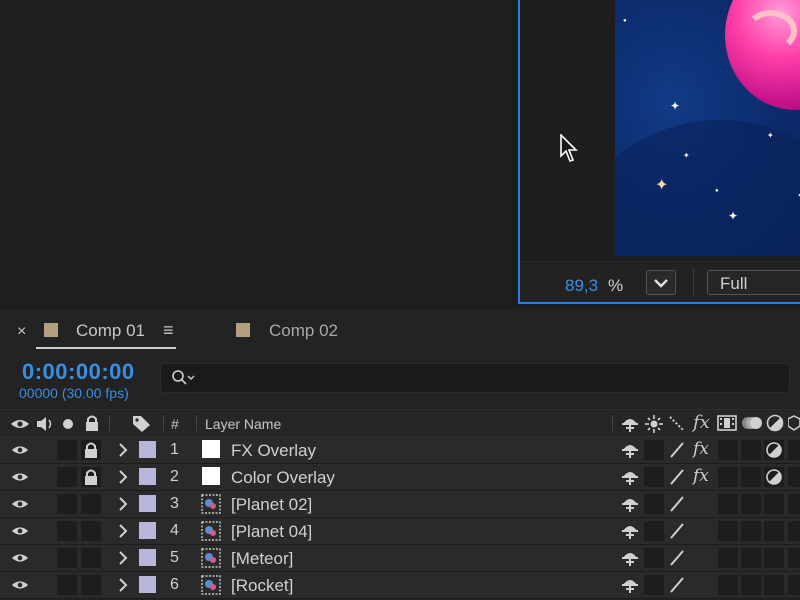 The image size is (800, 600). Describe the element at coordinates (727, 423) in the screenshot. I see `frame-blend-icon` at that location.